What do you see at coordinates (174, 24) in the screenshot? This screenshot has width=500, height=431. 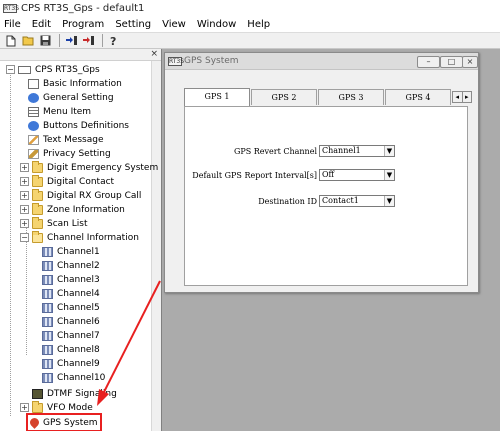 I see `menu-view: View` at bounding box center [174, 24].